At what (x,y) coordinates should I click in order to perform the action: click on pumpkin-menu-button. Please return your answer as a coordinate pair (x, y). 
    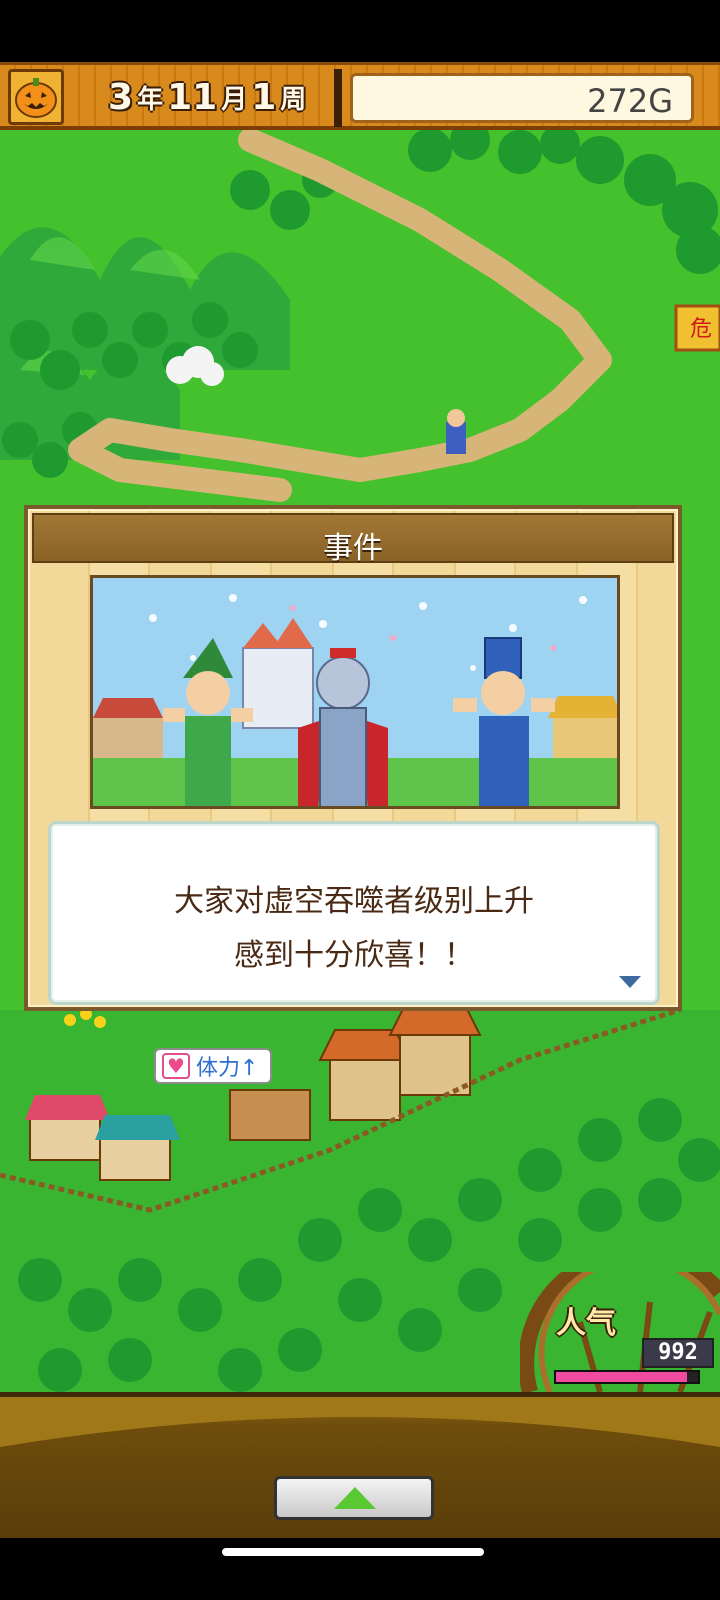
    Looking at the image, I should click on (36, 97).